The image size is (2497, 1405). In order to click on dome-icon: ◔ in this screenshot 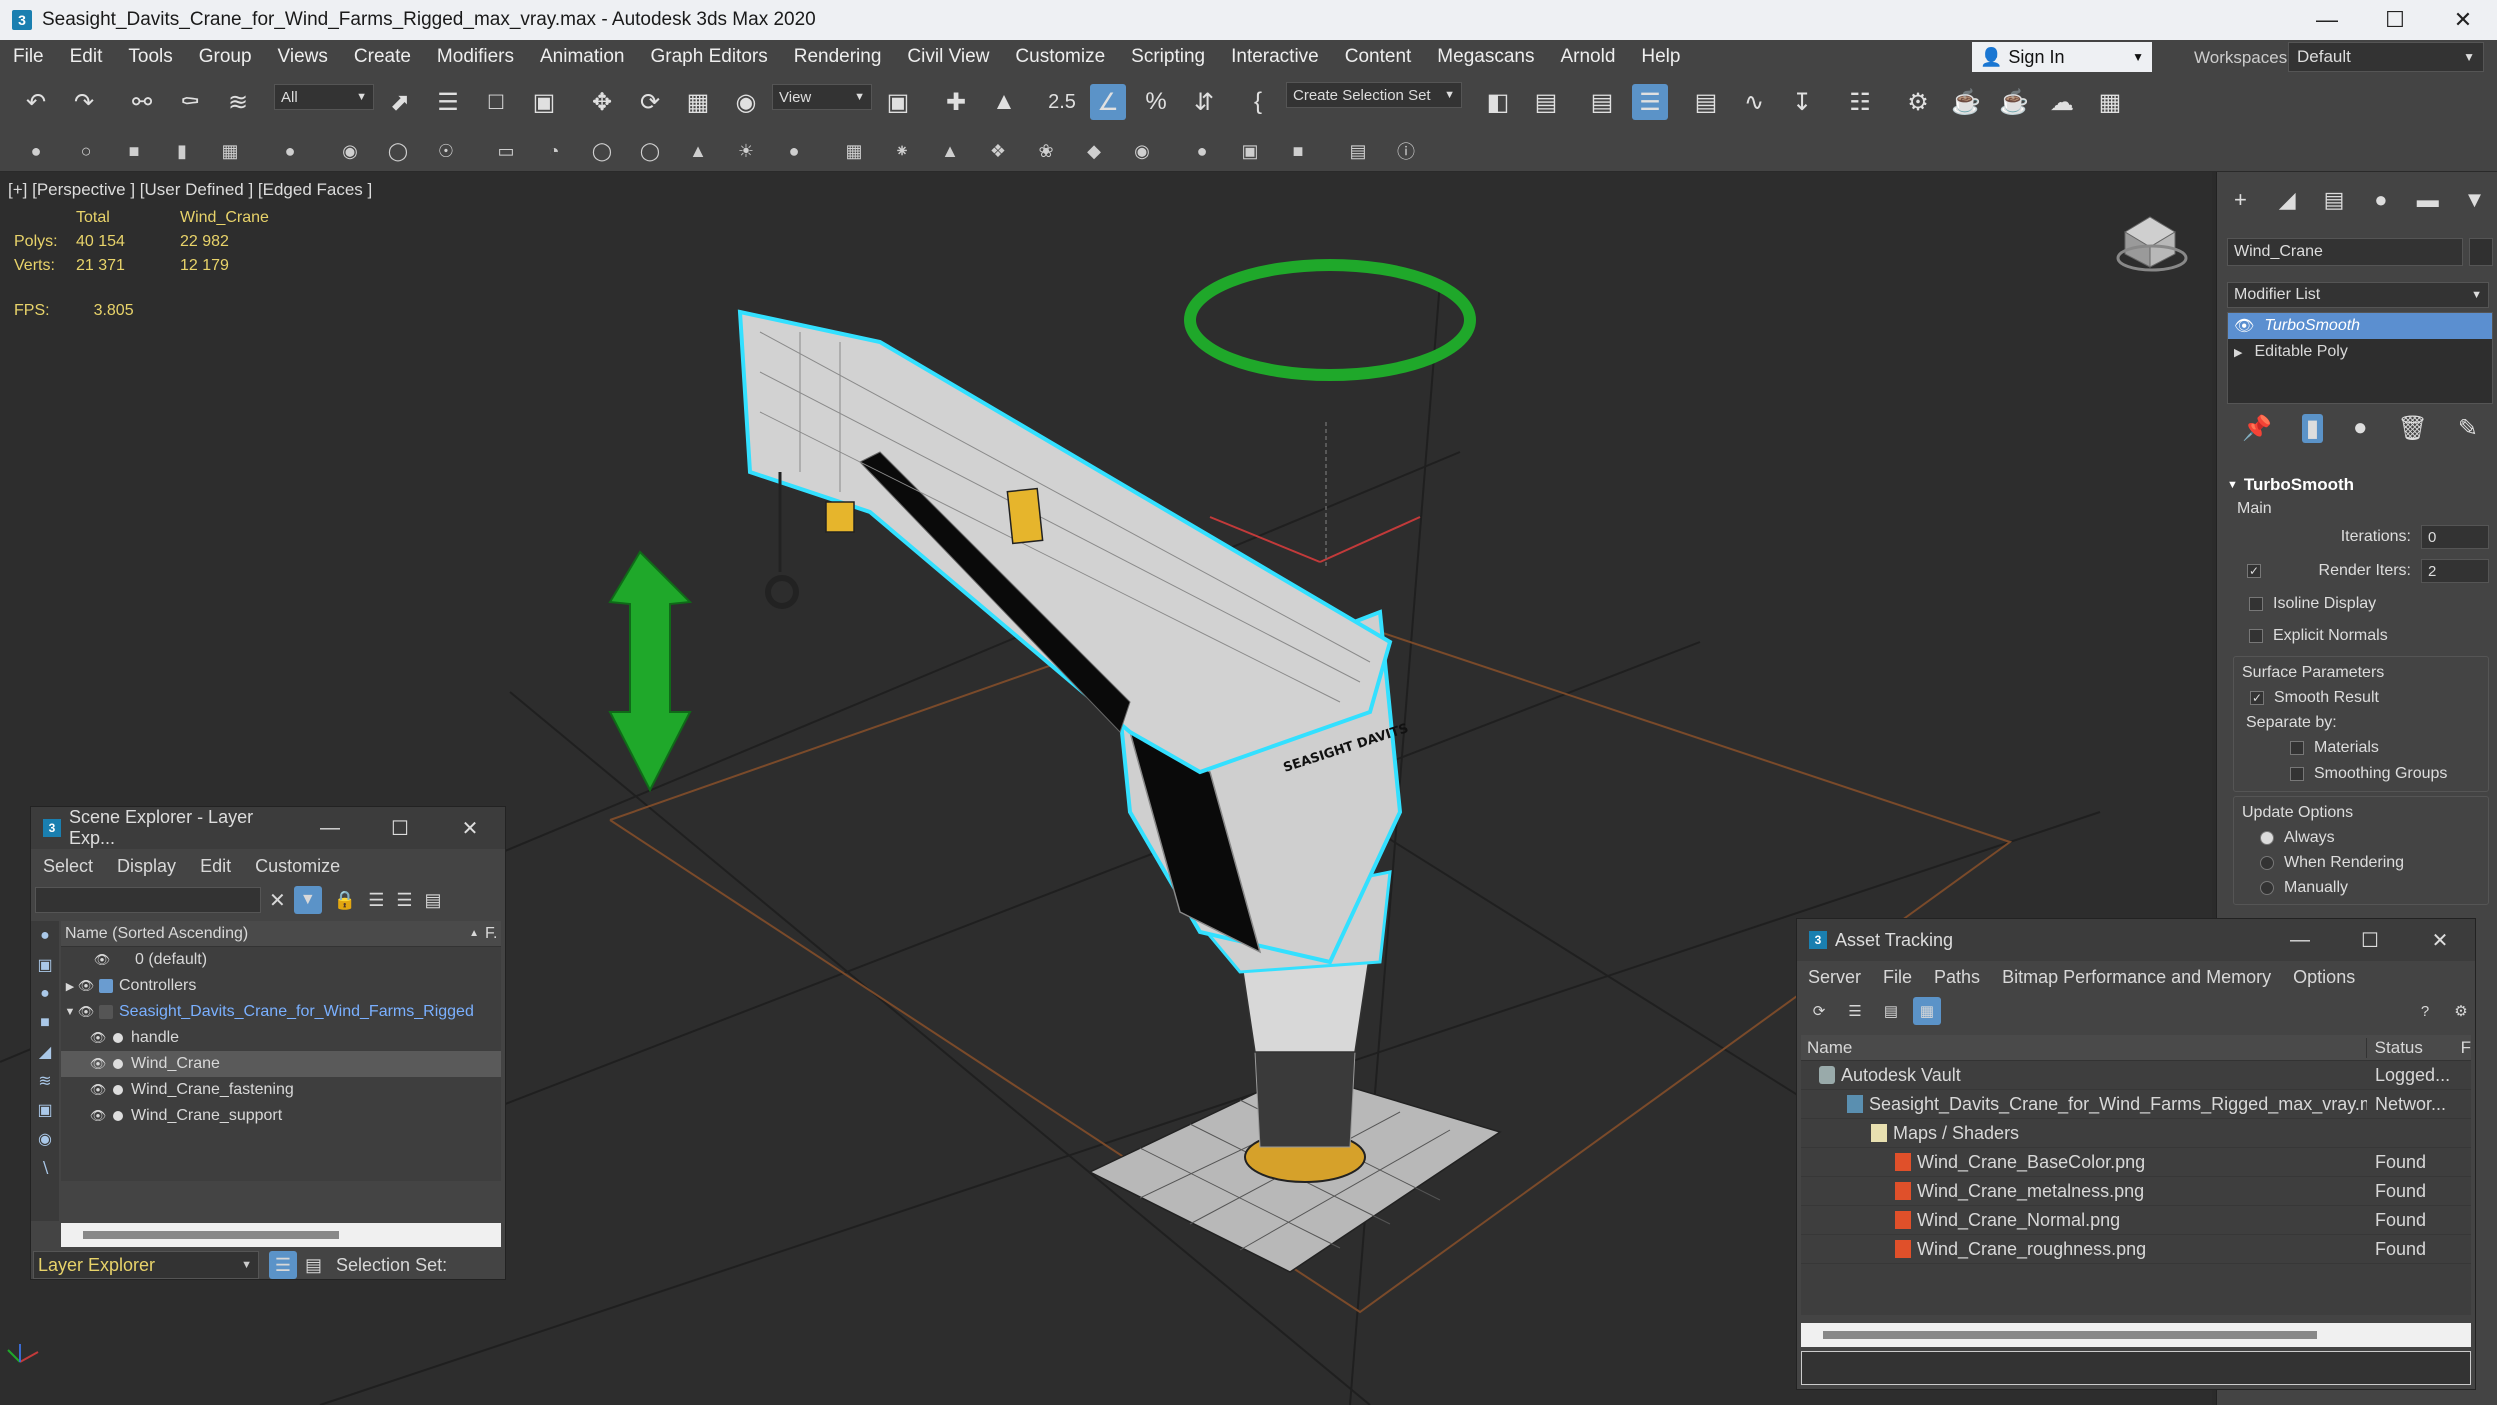, I will do `click(554, 151)`.